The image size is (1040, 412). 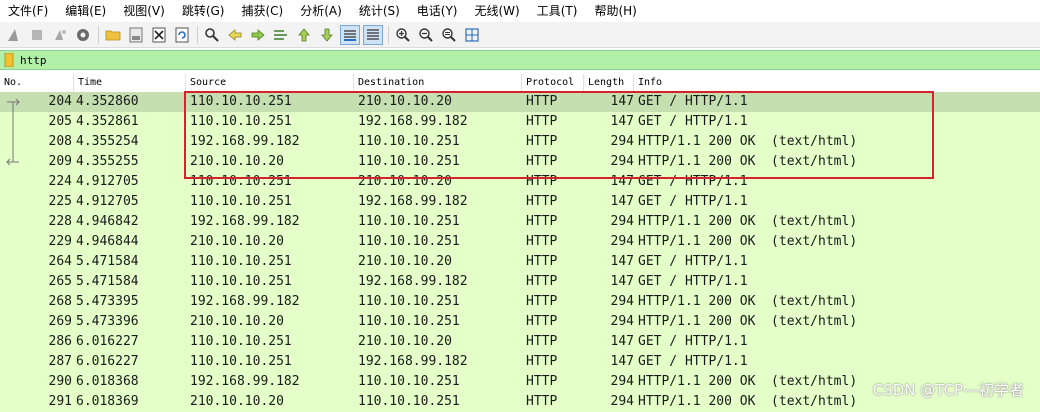 What do you see at coordinates (107, 141) in the screenshot?
I see `cell-time: 4.355254` at bounding box center [107, 141].